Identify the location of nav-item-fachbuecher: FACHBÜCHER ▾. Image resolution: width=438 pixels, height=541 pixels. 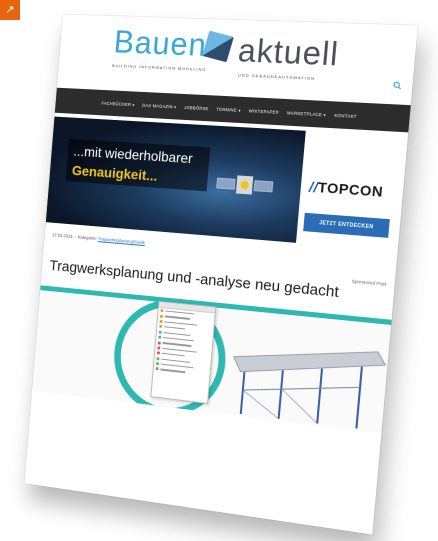
(118, 103).